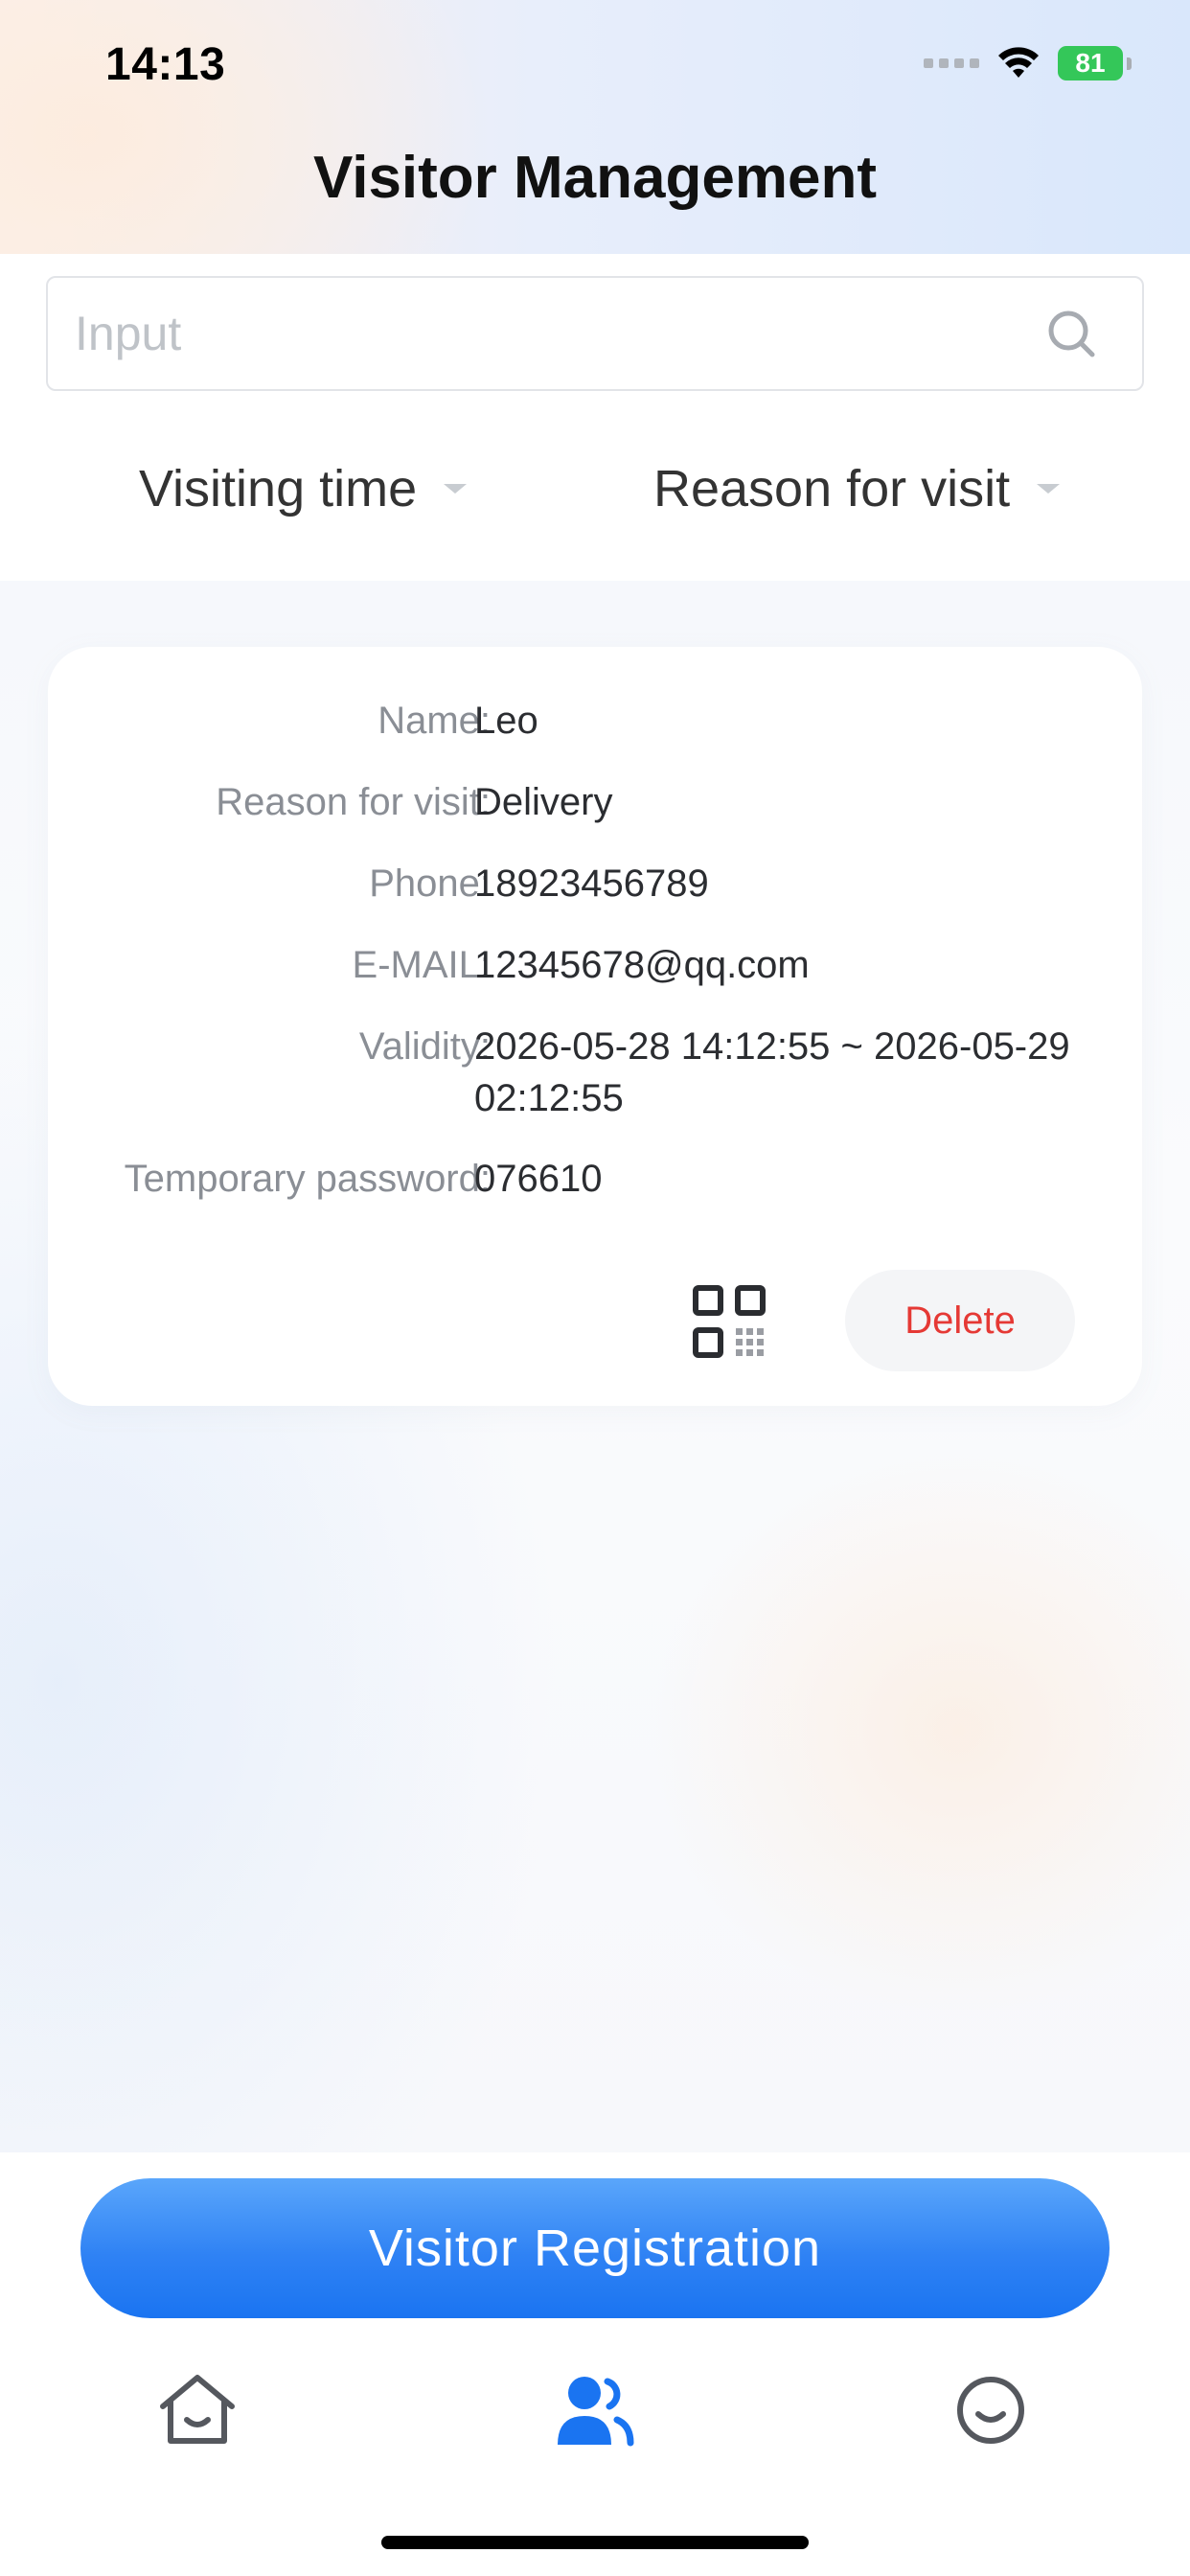 Image resolution: width=1190 pixels, height=2576 pixels. I want to click on password-label: Temporary password:, so click(308, 1179).